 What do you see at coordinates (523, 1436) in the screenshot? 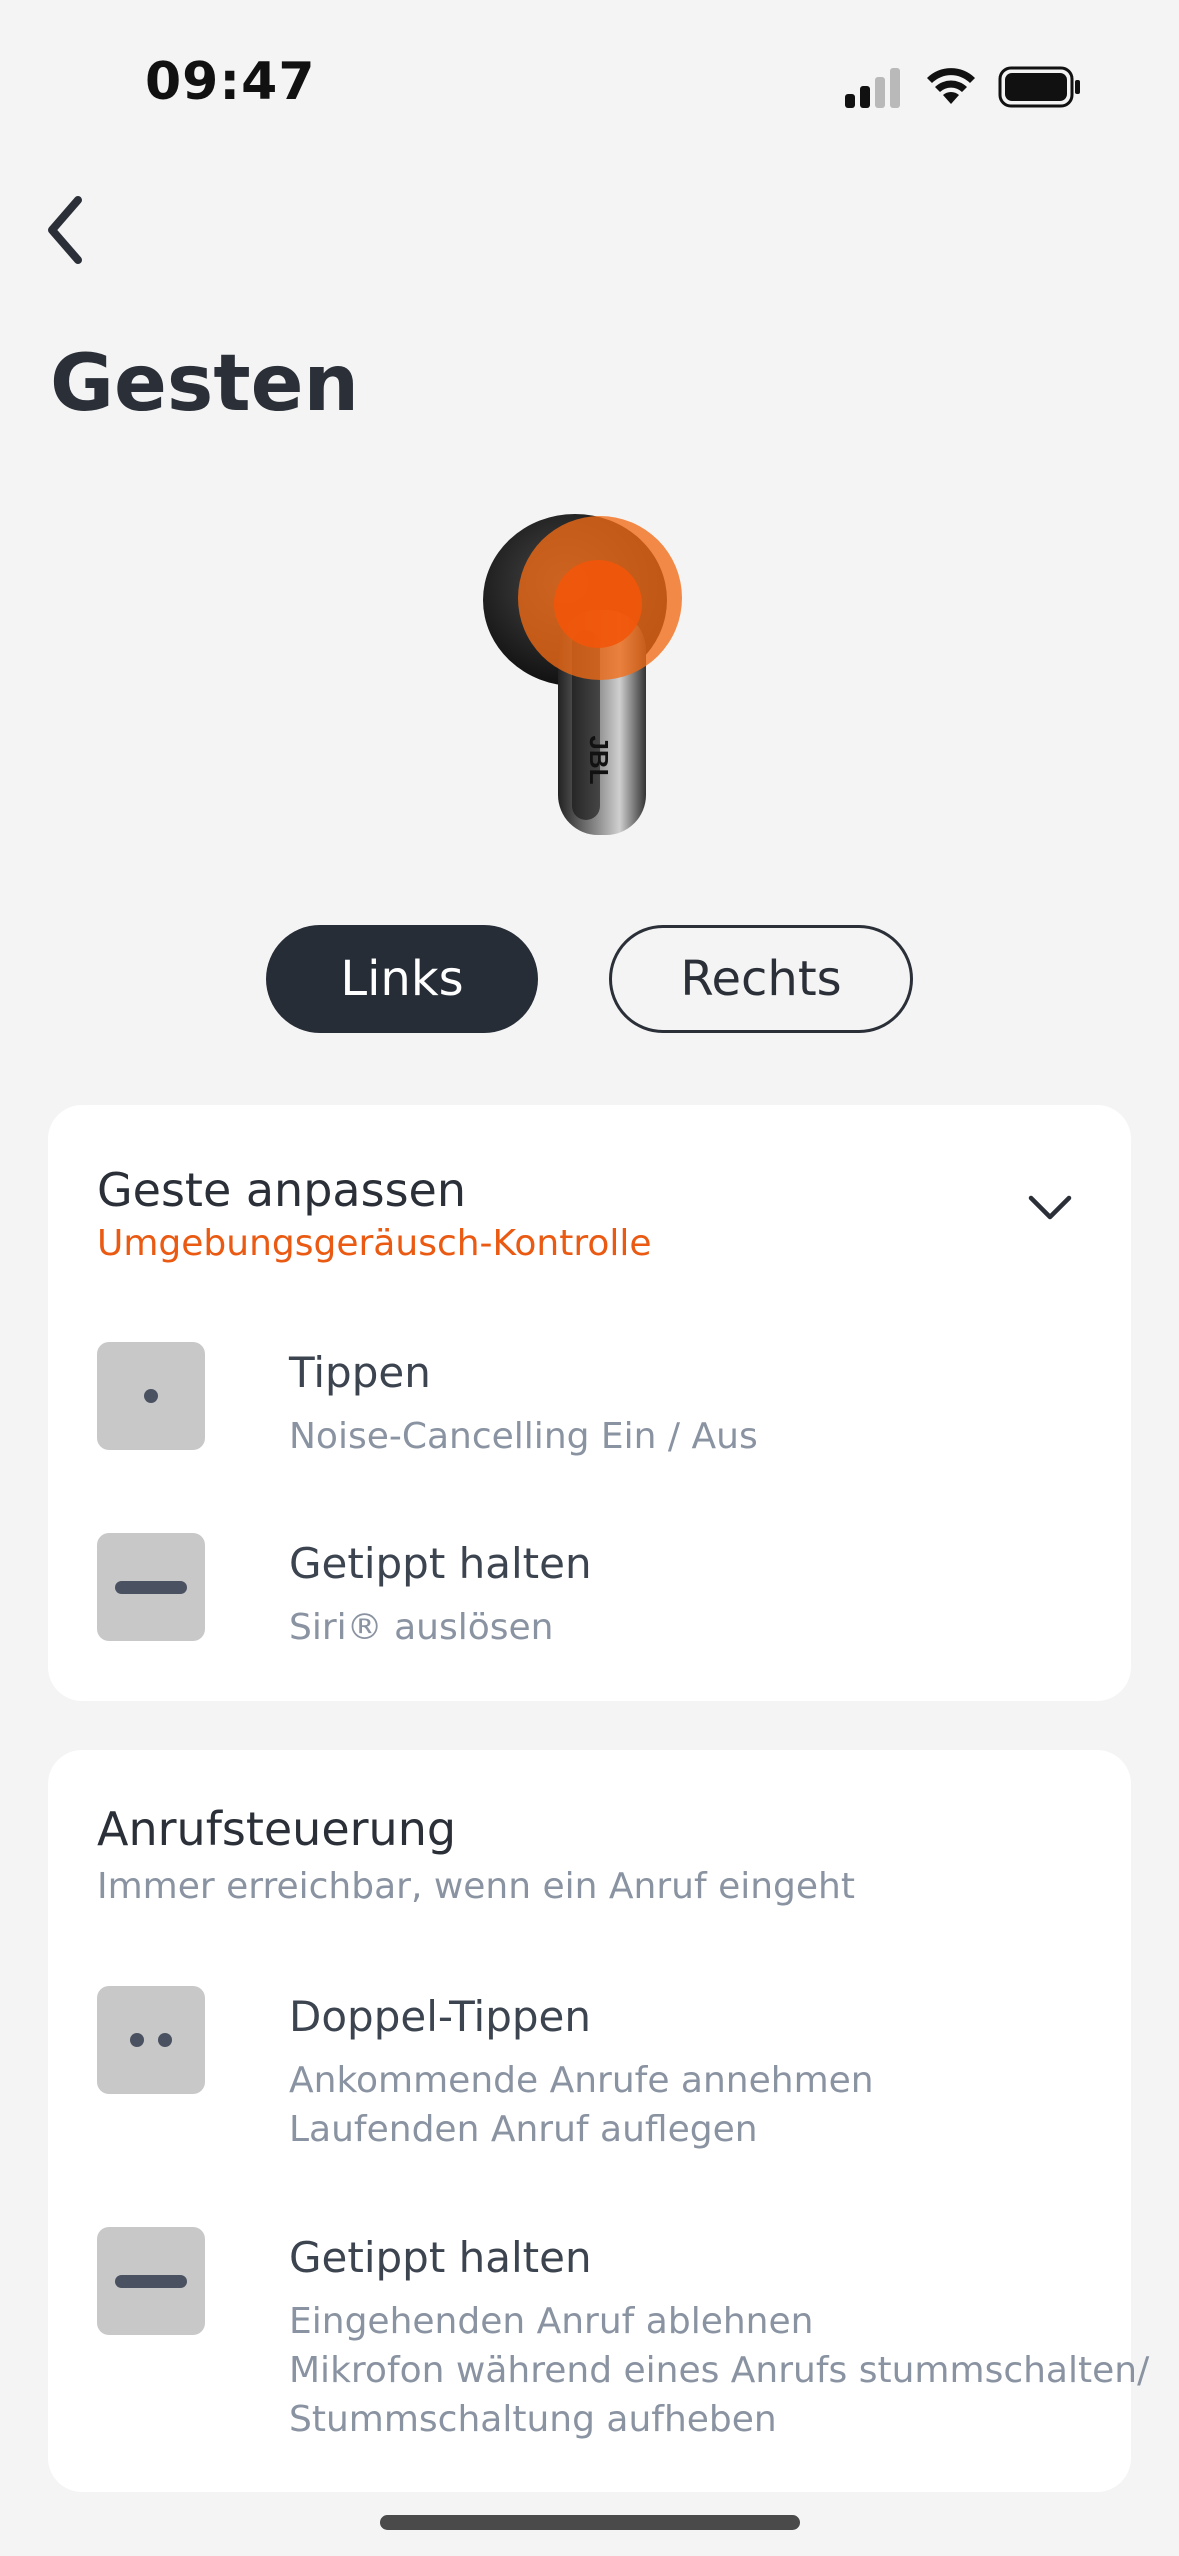
I see `row-description: Noise-Cancelling Ein / Aus` at bounding box center [523, 1436].